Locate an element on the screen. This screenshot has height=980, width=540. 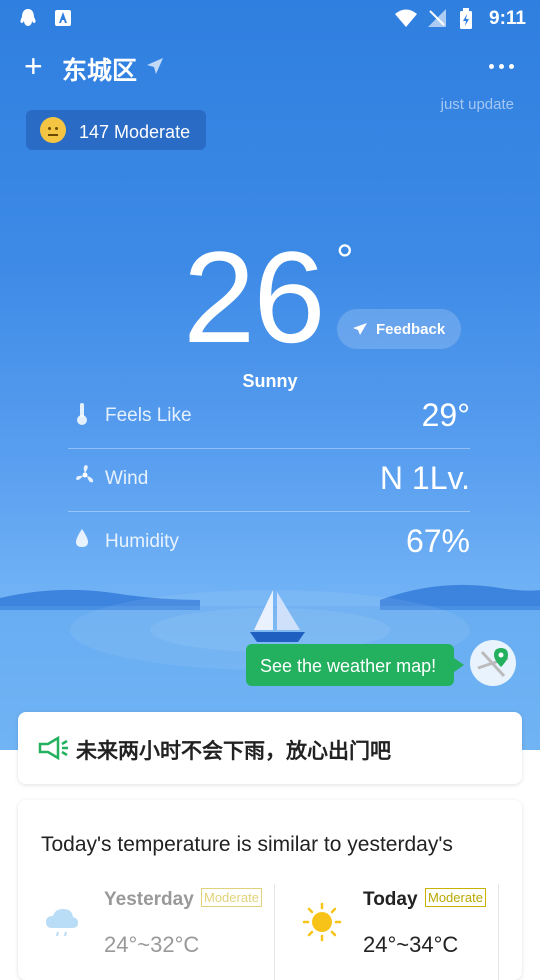
neutral-face-icon is located at coordinates (53, 130).